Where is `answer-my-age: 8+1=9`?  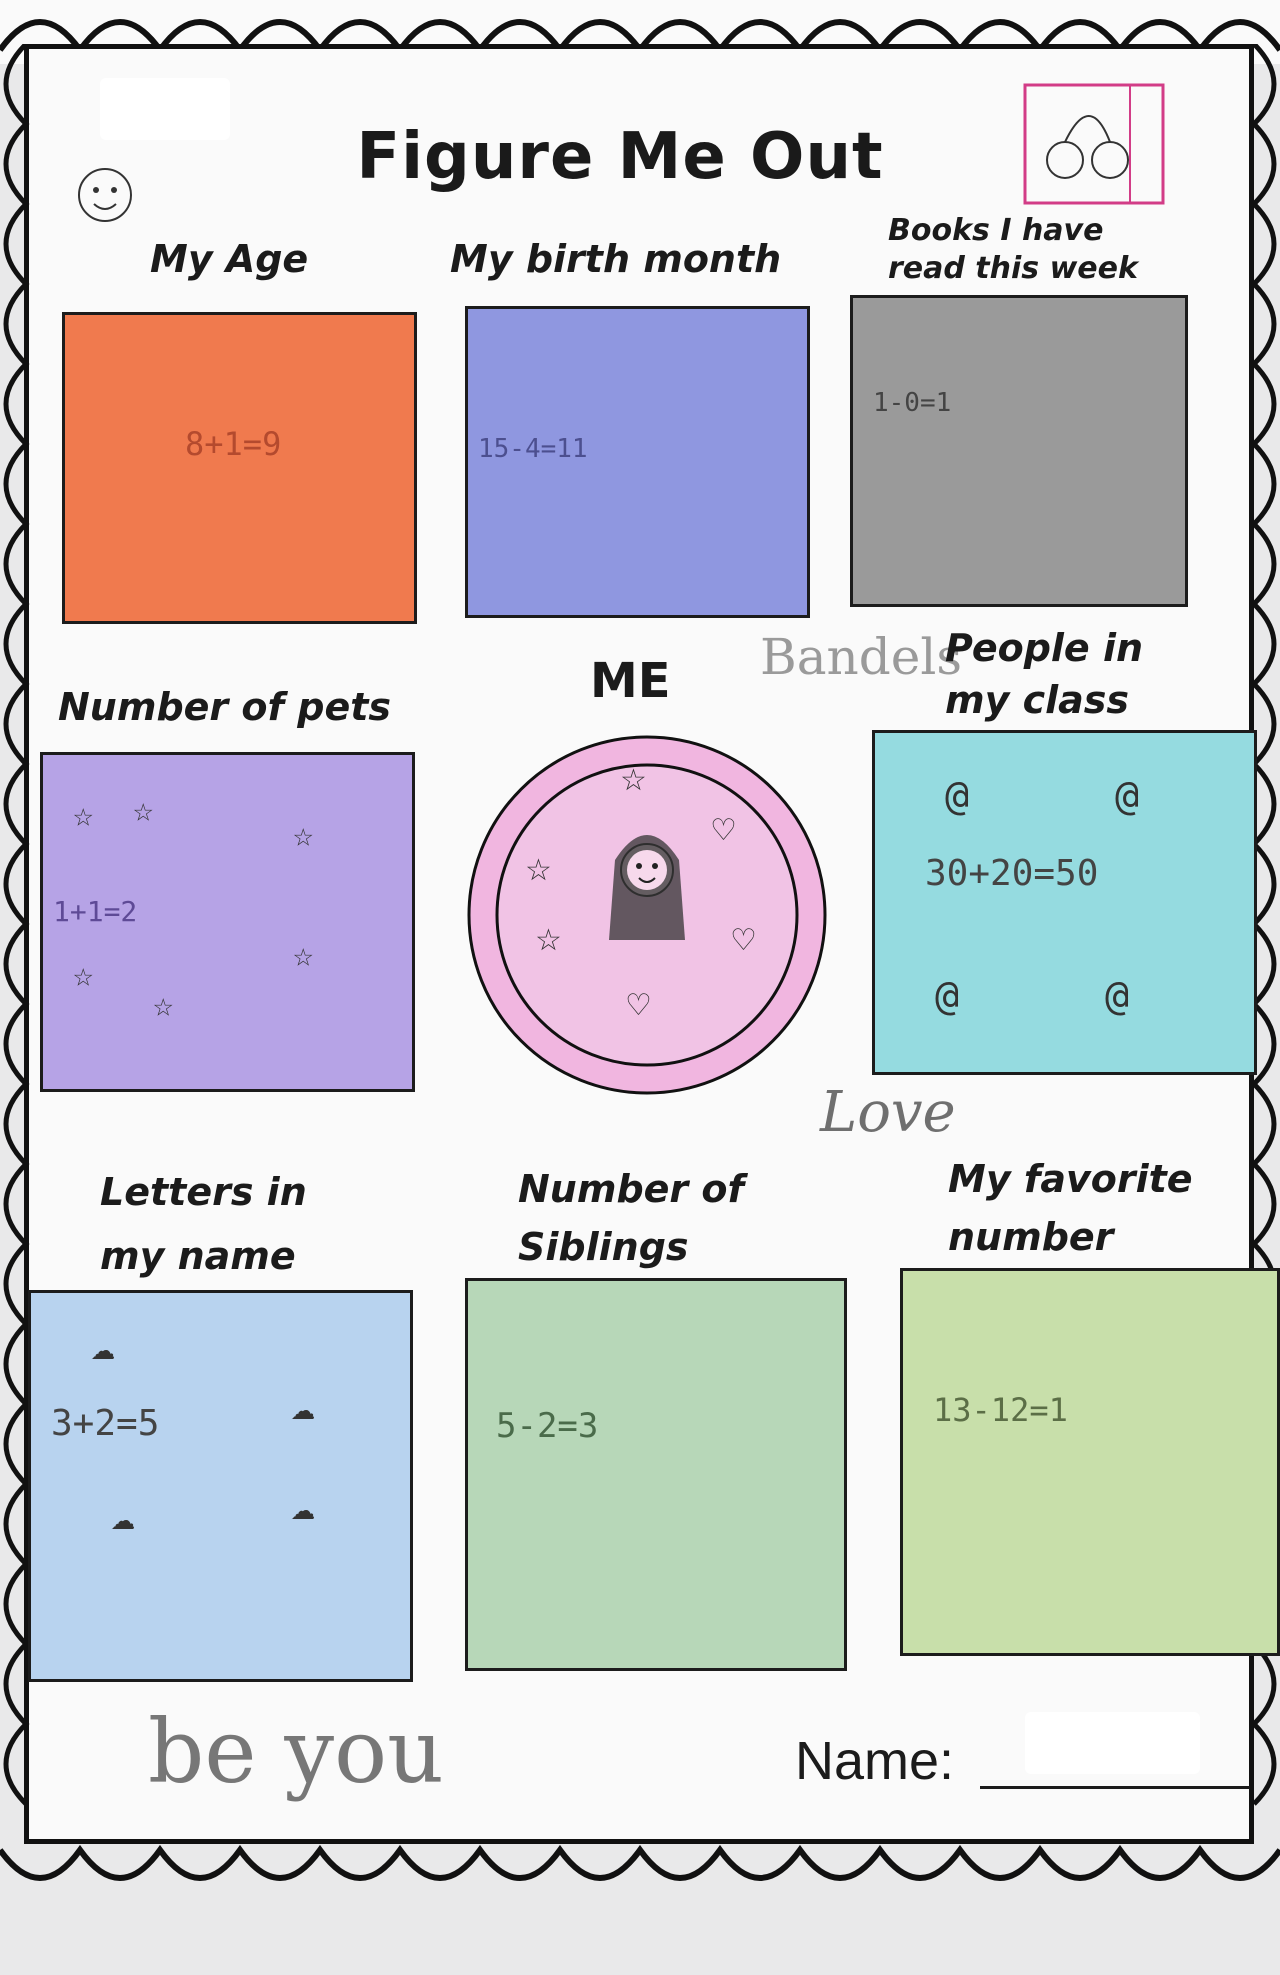 answer-my-age: 8+1=9 is located at coordinates (233, 444).